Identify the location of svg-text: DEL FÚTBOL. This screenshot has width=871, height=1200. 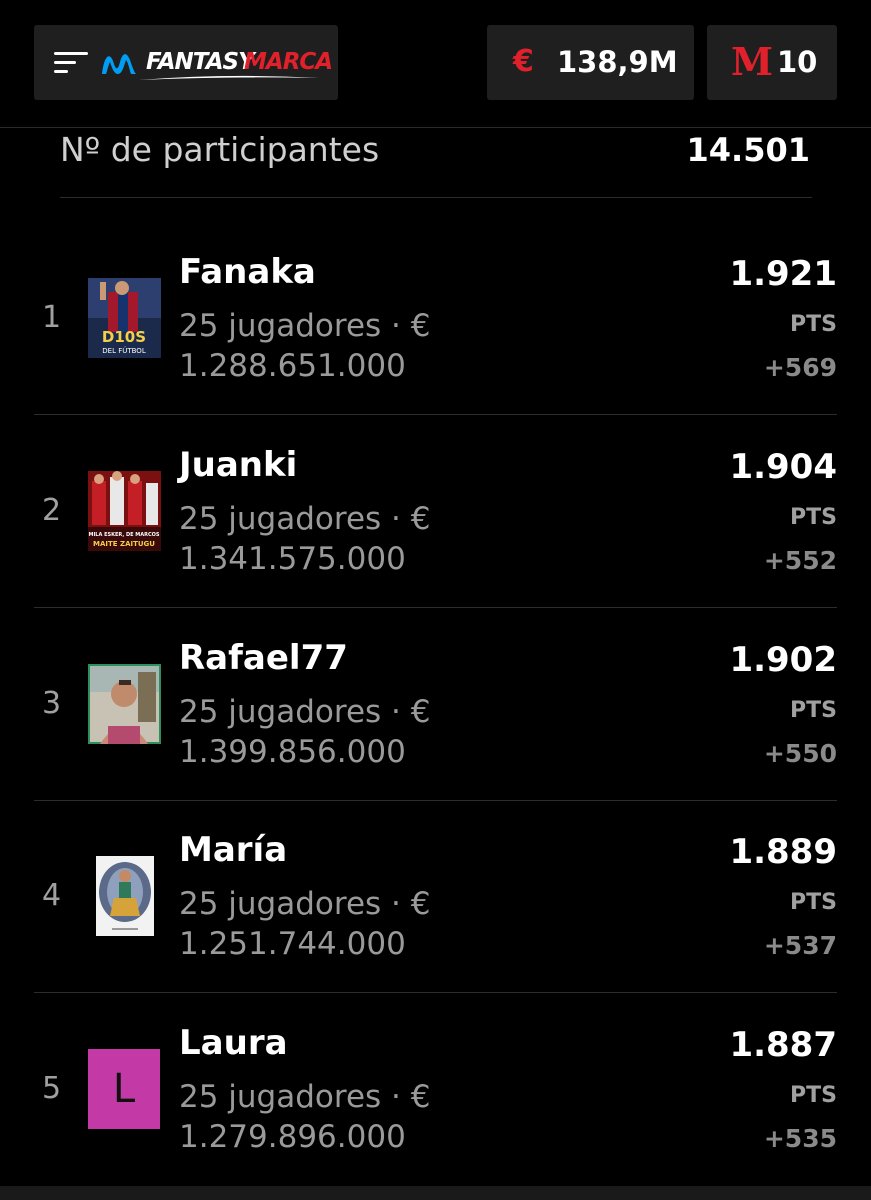
(124, 350).